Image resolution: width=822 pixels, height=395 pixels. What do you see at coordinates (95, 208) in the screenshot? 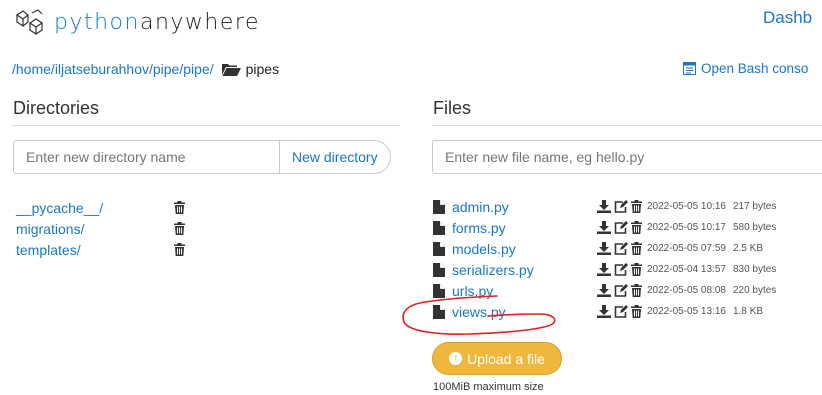
I see `directory-link: __pycache__/` at bounding box center [95, 208].